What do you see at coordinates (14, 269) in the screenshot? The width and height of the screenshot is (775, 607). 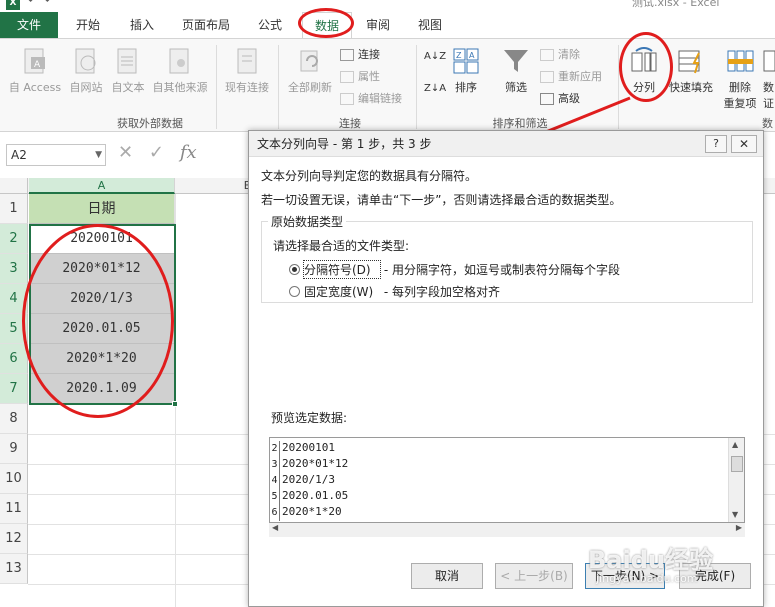 I see `row-header-3: 3` at bounding box center [14, 269].